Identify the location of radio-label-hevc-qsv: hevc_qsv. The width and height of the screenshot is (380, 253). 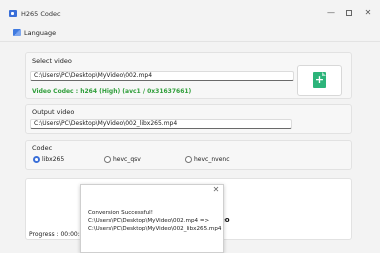
(127, 159).